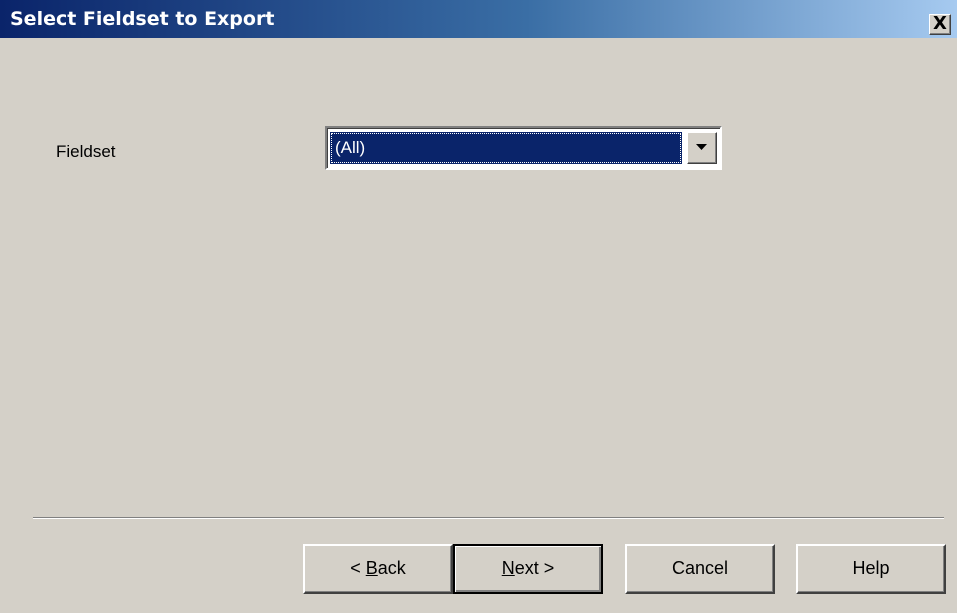 The image size is (957, 613). Describe the element at coordinates (488, 518) in the screenshot. I see `separator-line` at that location.